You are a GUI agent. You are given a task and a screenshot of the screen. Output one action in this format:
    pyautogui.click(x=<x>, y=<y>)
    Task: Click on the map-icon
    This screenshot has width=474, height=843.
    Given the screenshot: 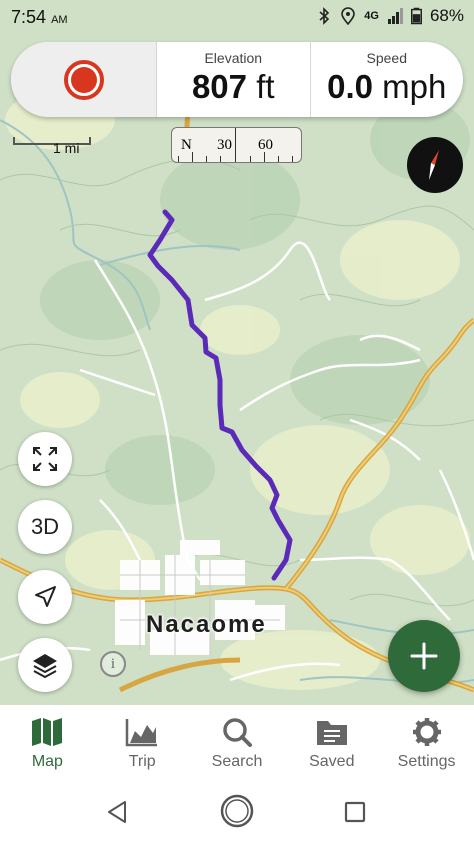 What is the action you would take?
    pyautogui.click(x=47, y=732)
    